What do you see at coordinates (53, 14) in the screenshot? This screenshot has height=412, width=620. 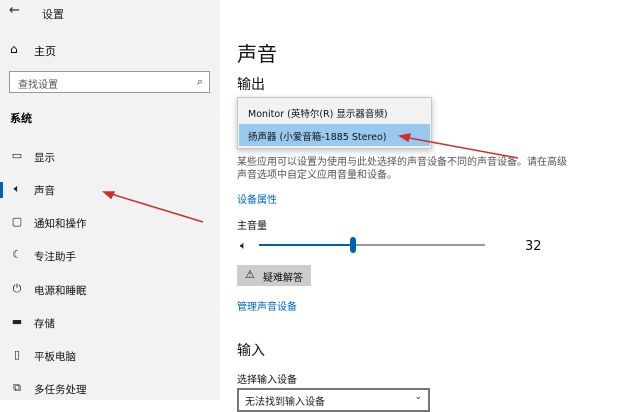 I see `app-title: 设置` at bounding box center [53, 14].